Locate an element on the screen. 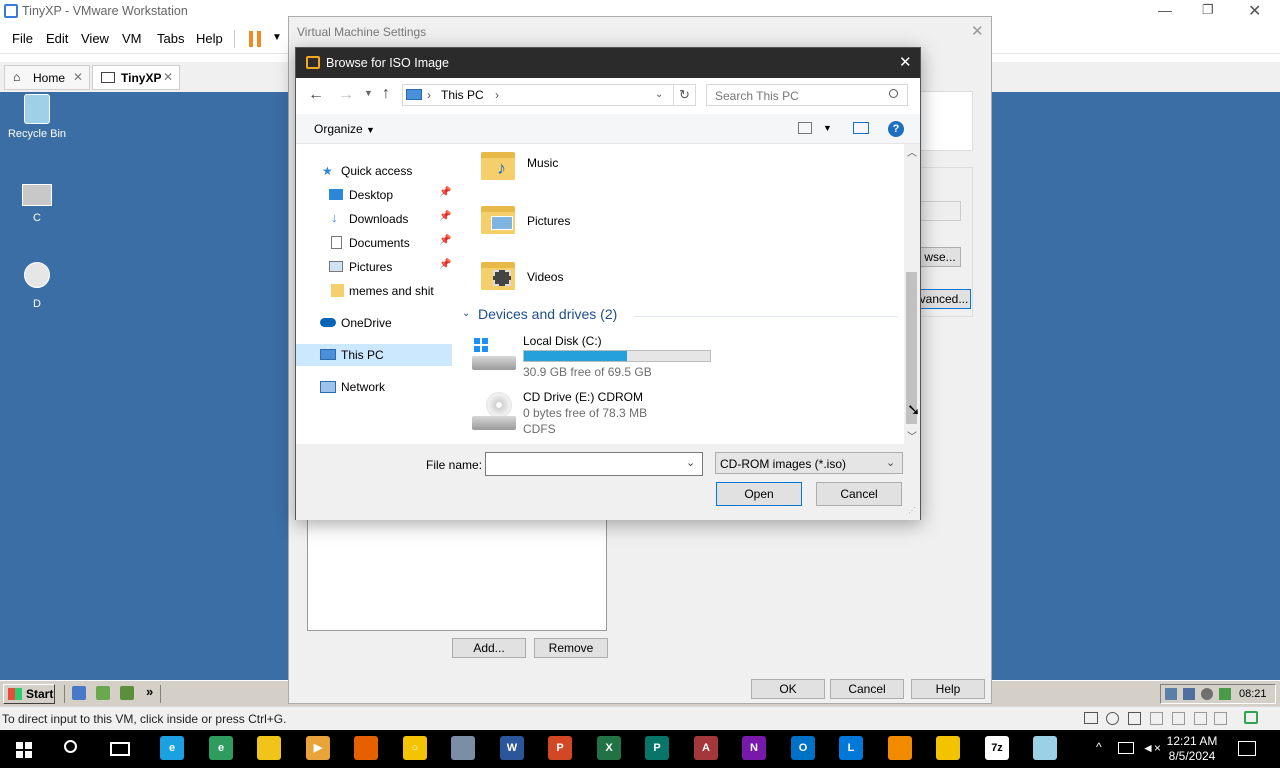  nav-onedrive: OneDrive is located at coordinates (374, 323).